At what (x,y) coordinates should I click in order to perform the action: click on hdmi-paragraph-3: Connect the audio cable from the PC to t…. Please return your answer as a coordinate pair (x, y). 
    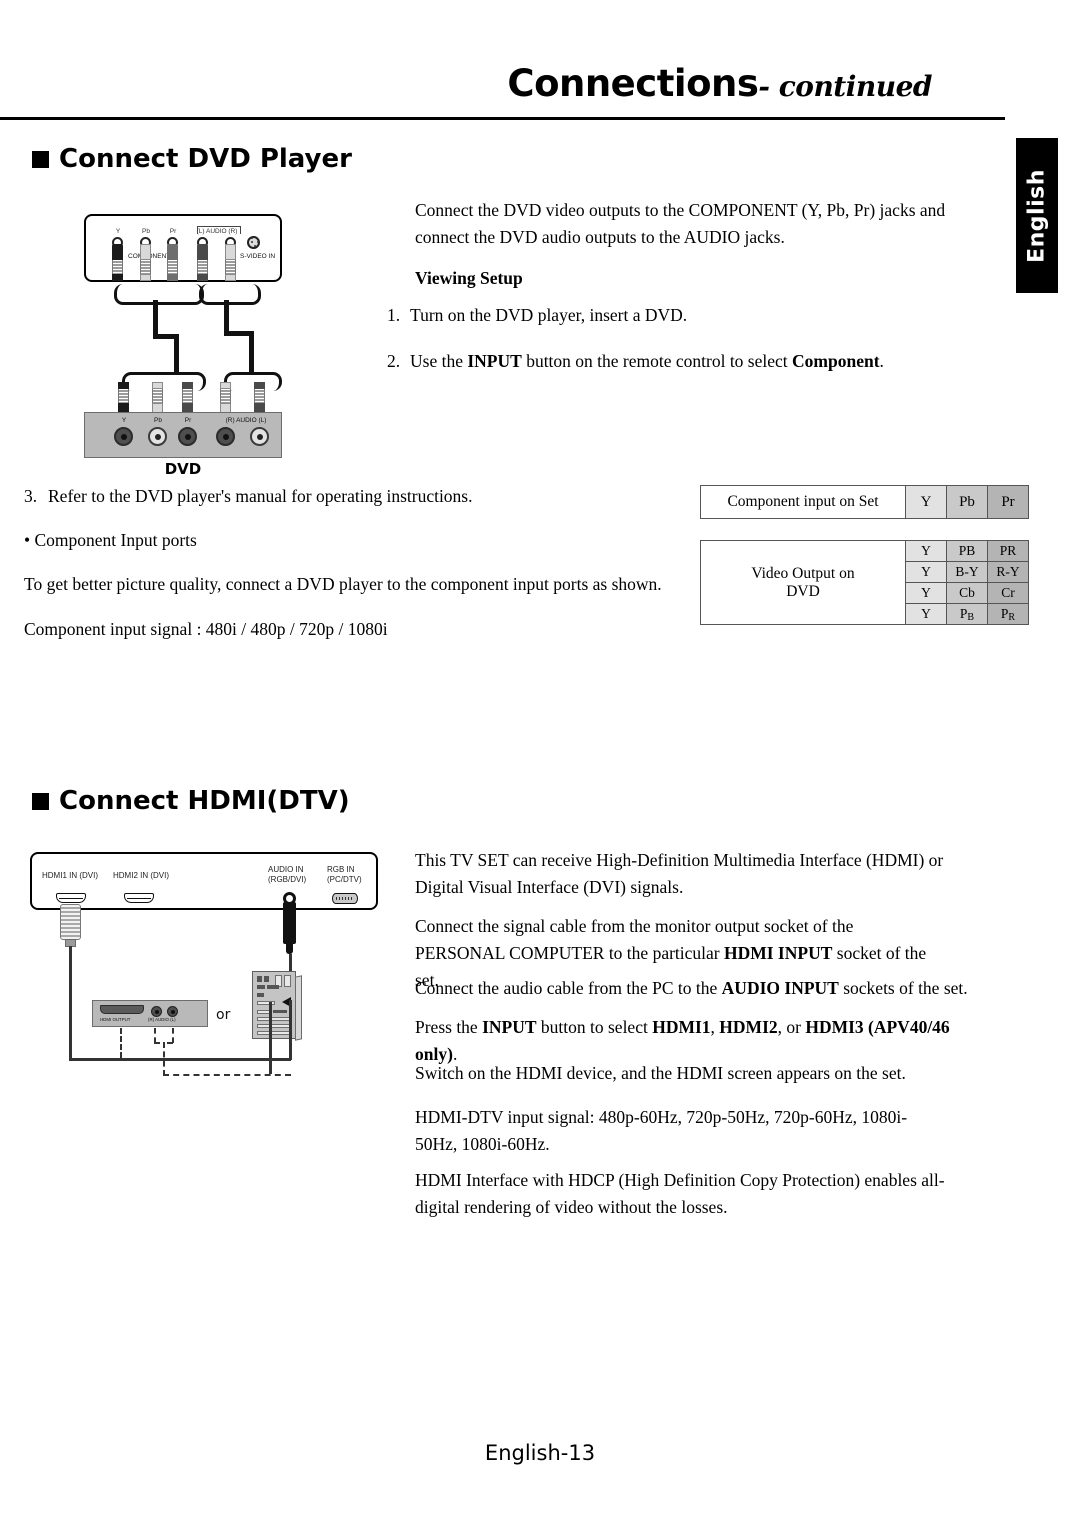
    Looking at the image, I should click on (700, 988).